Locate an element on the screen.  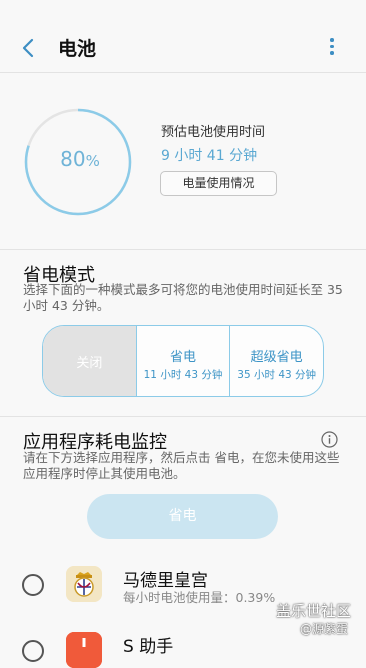
estimate-label: 预估电池使用时间 is located at coordinates (213, 132).